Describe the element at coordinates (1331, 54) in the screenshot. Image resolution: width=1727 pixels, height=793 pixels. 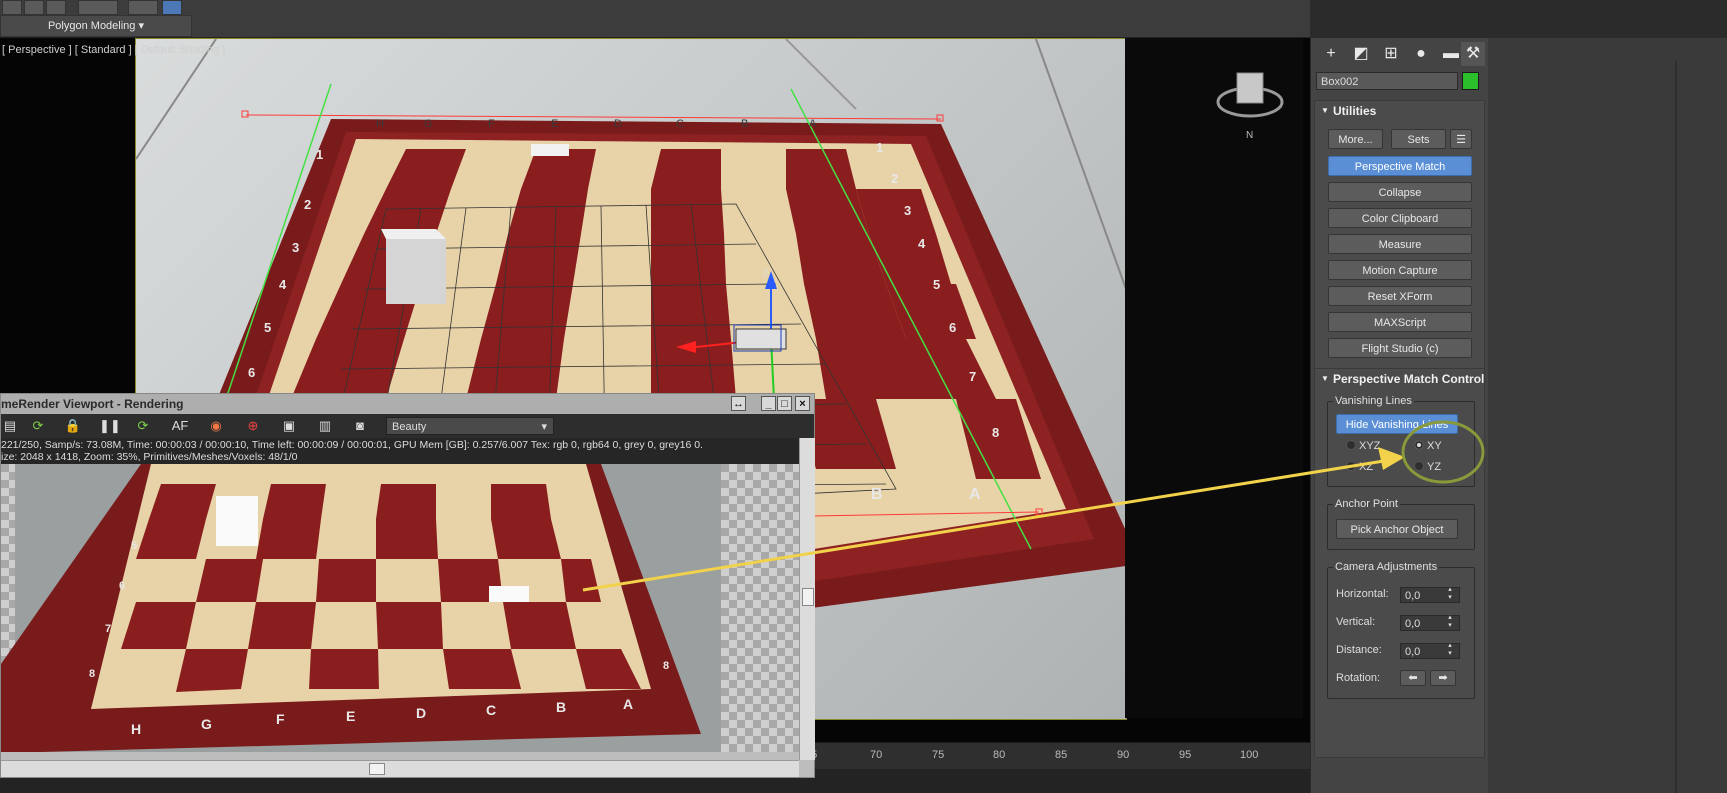
I see `create-icon: +` at that location.